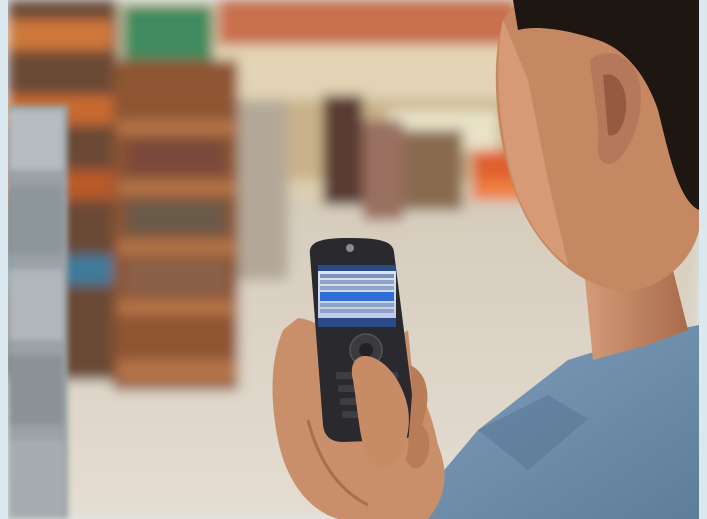  Describe the element at coordinates (38, 312) in the screenshot. I see `foreground-shelf` at that location.